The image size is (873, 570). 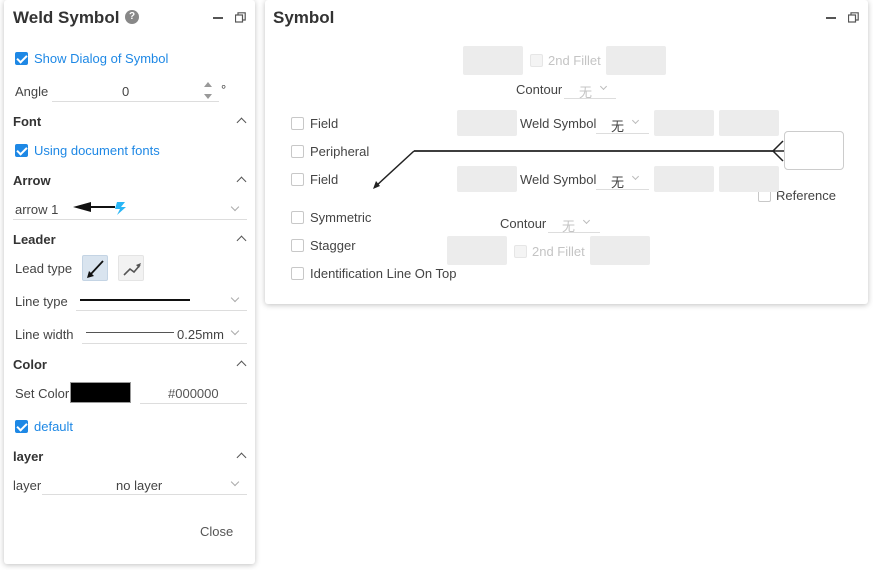 I want to click on lower-weld-symbol-label: Weld Symbol, so click(x=558, y=179).